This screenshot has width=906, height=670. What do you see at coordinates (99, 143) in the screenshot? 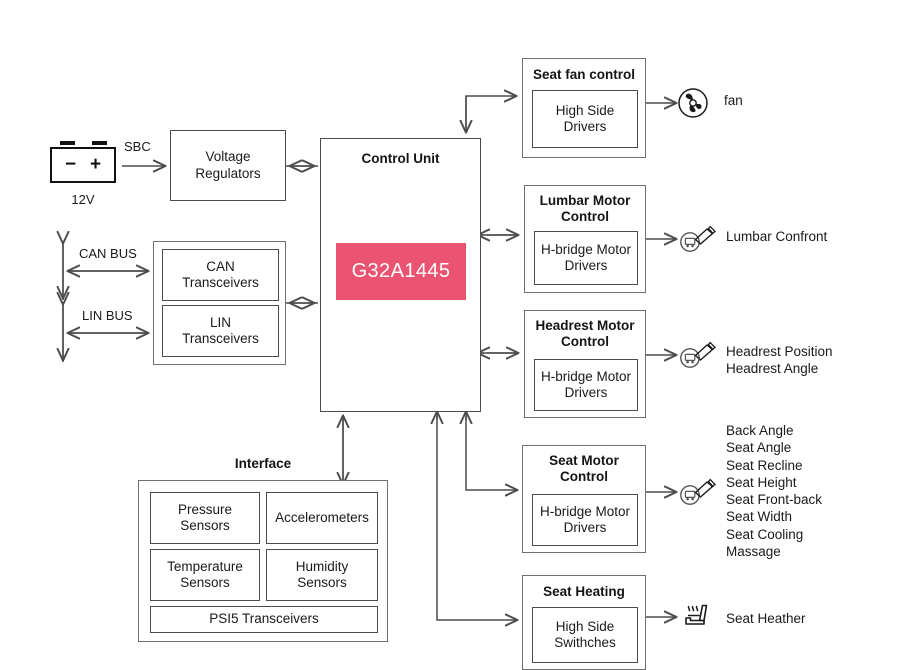
I see `battery-terminal-positive` at bounding box center [99, 143].